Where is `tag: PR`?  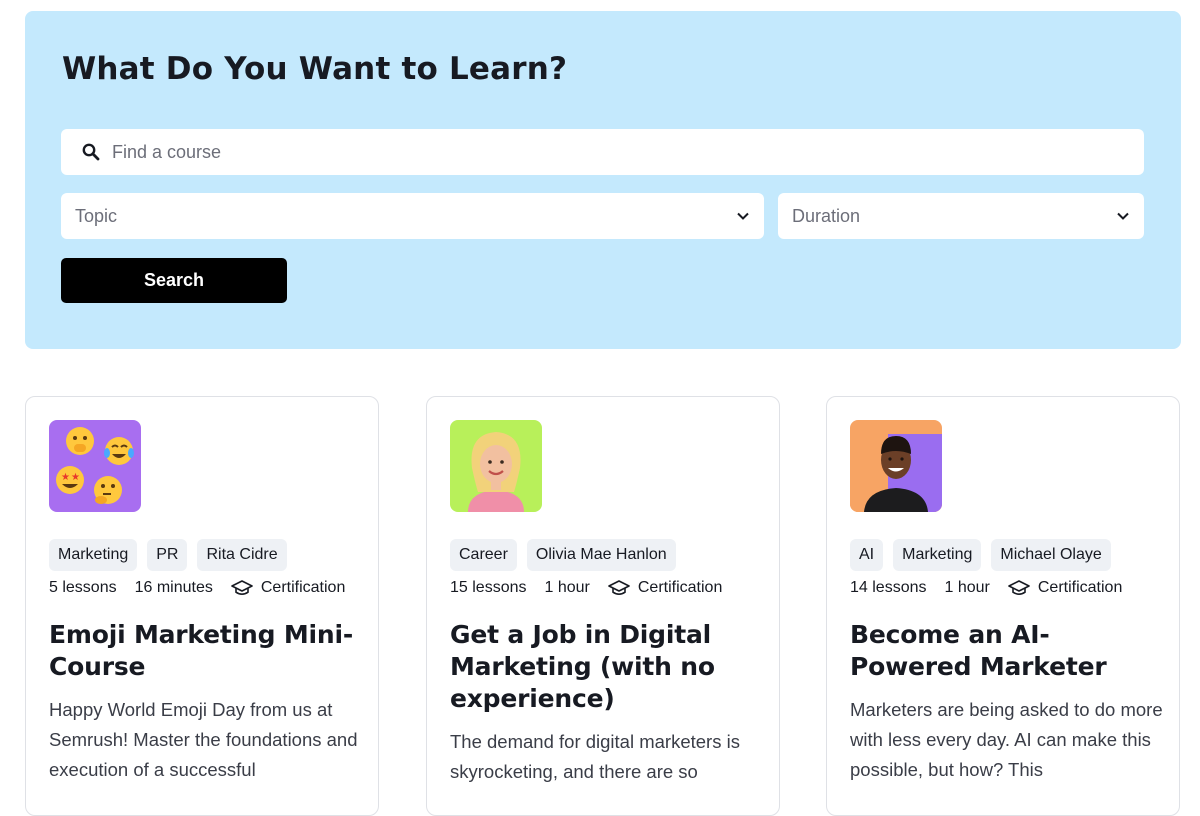 tag: PR is located at coordinates (167, 555).